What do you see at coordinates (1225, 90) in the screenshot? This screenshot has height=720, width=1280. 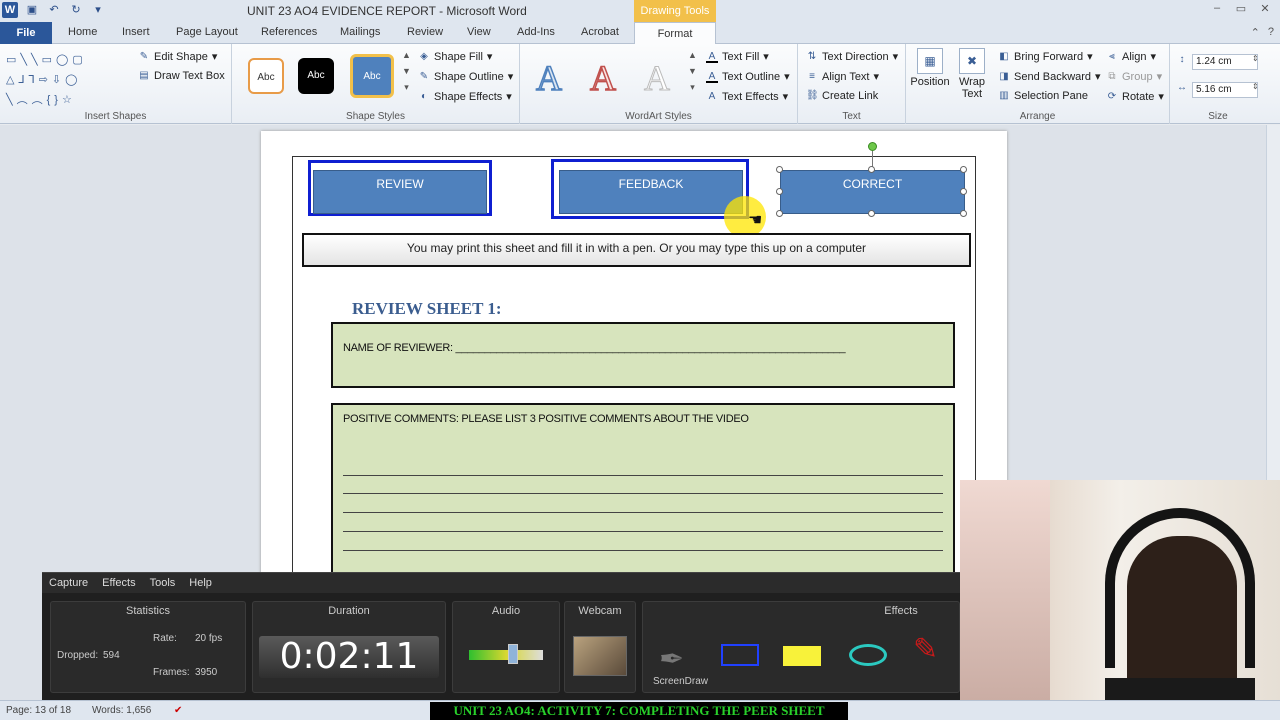 I see `shape-width-input: 5.16 cm` at bounding box center [1225, 90].